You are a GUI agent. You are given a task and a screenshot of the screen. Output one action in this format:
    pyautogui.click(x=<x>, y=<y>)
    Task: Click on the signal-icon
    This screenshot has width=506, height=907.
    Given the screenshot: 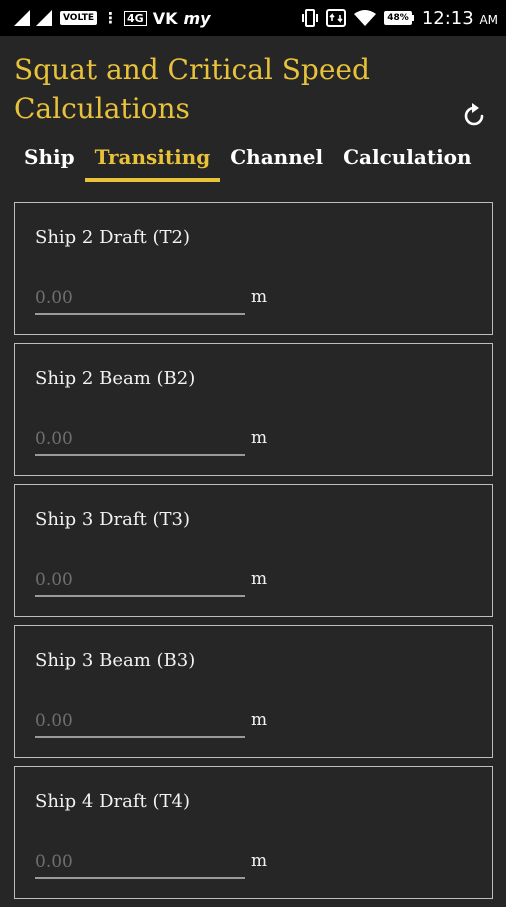 What is the action you would take?
    pyautogui.click(x=33, y=18)
    